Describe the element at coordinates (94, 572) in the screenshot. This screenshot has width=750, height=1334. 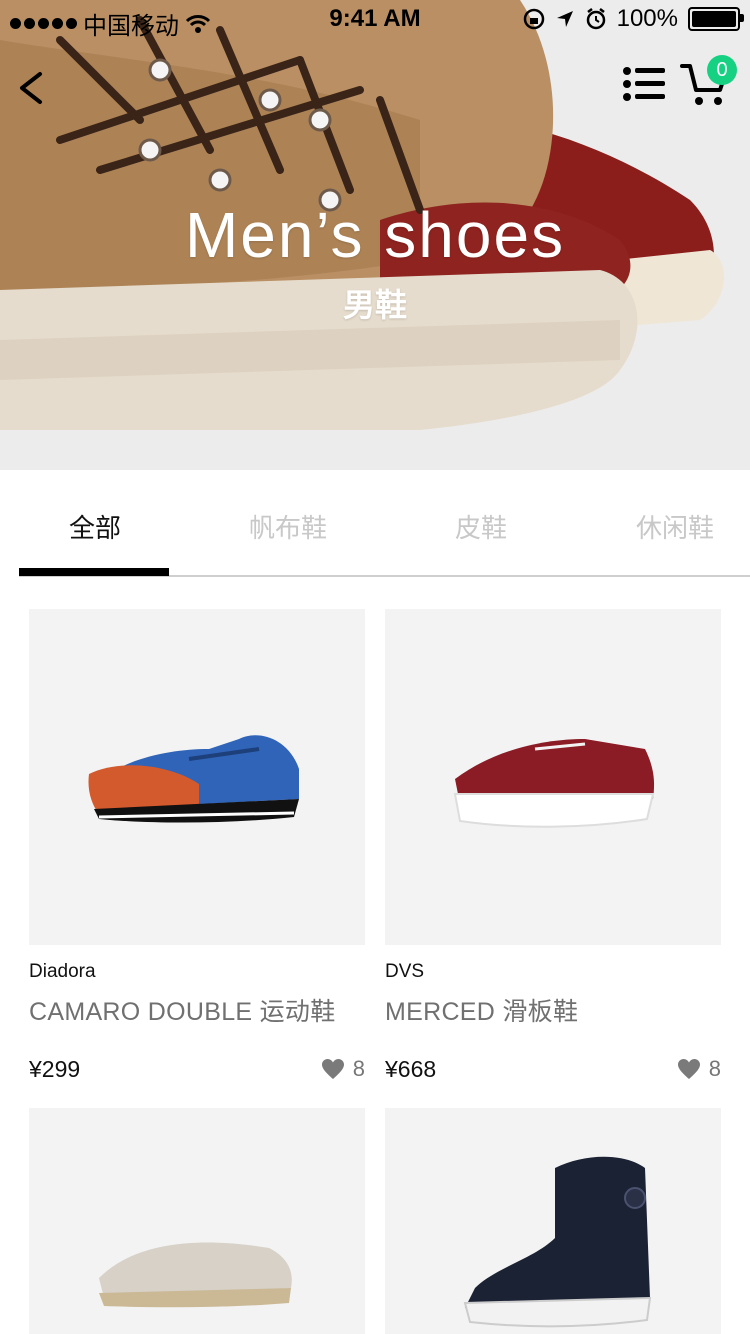
I see `active-tab-indicator` at that location.